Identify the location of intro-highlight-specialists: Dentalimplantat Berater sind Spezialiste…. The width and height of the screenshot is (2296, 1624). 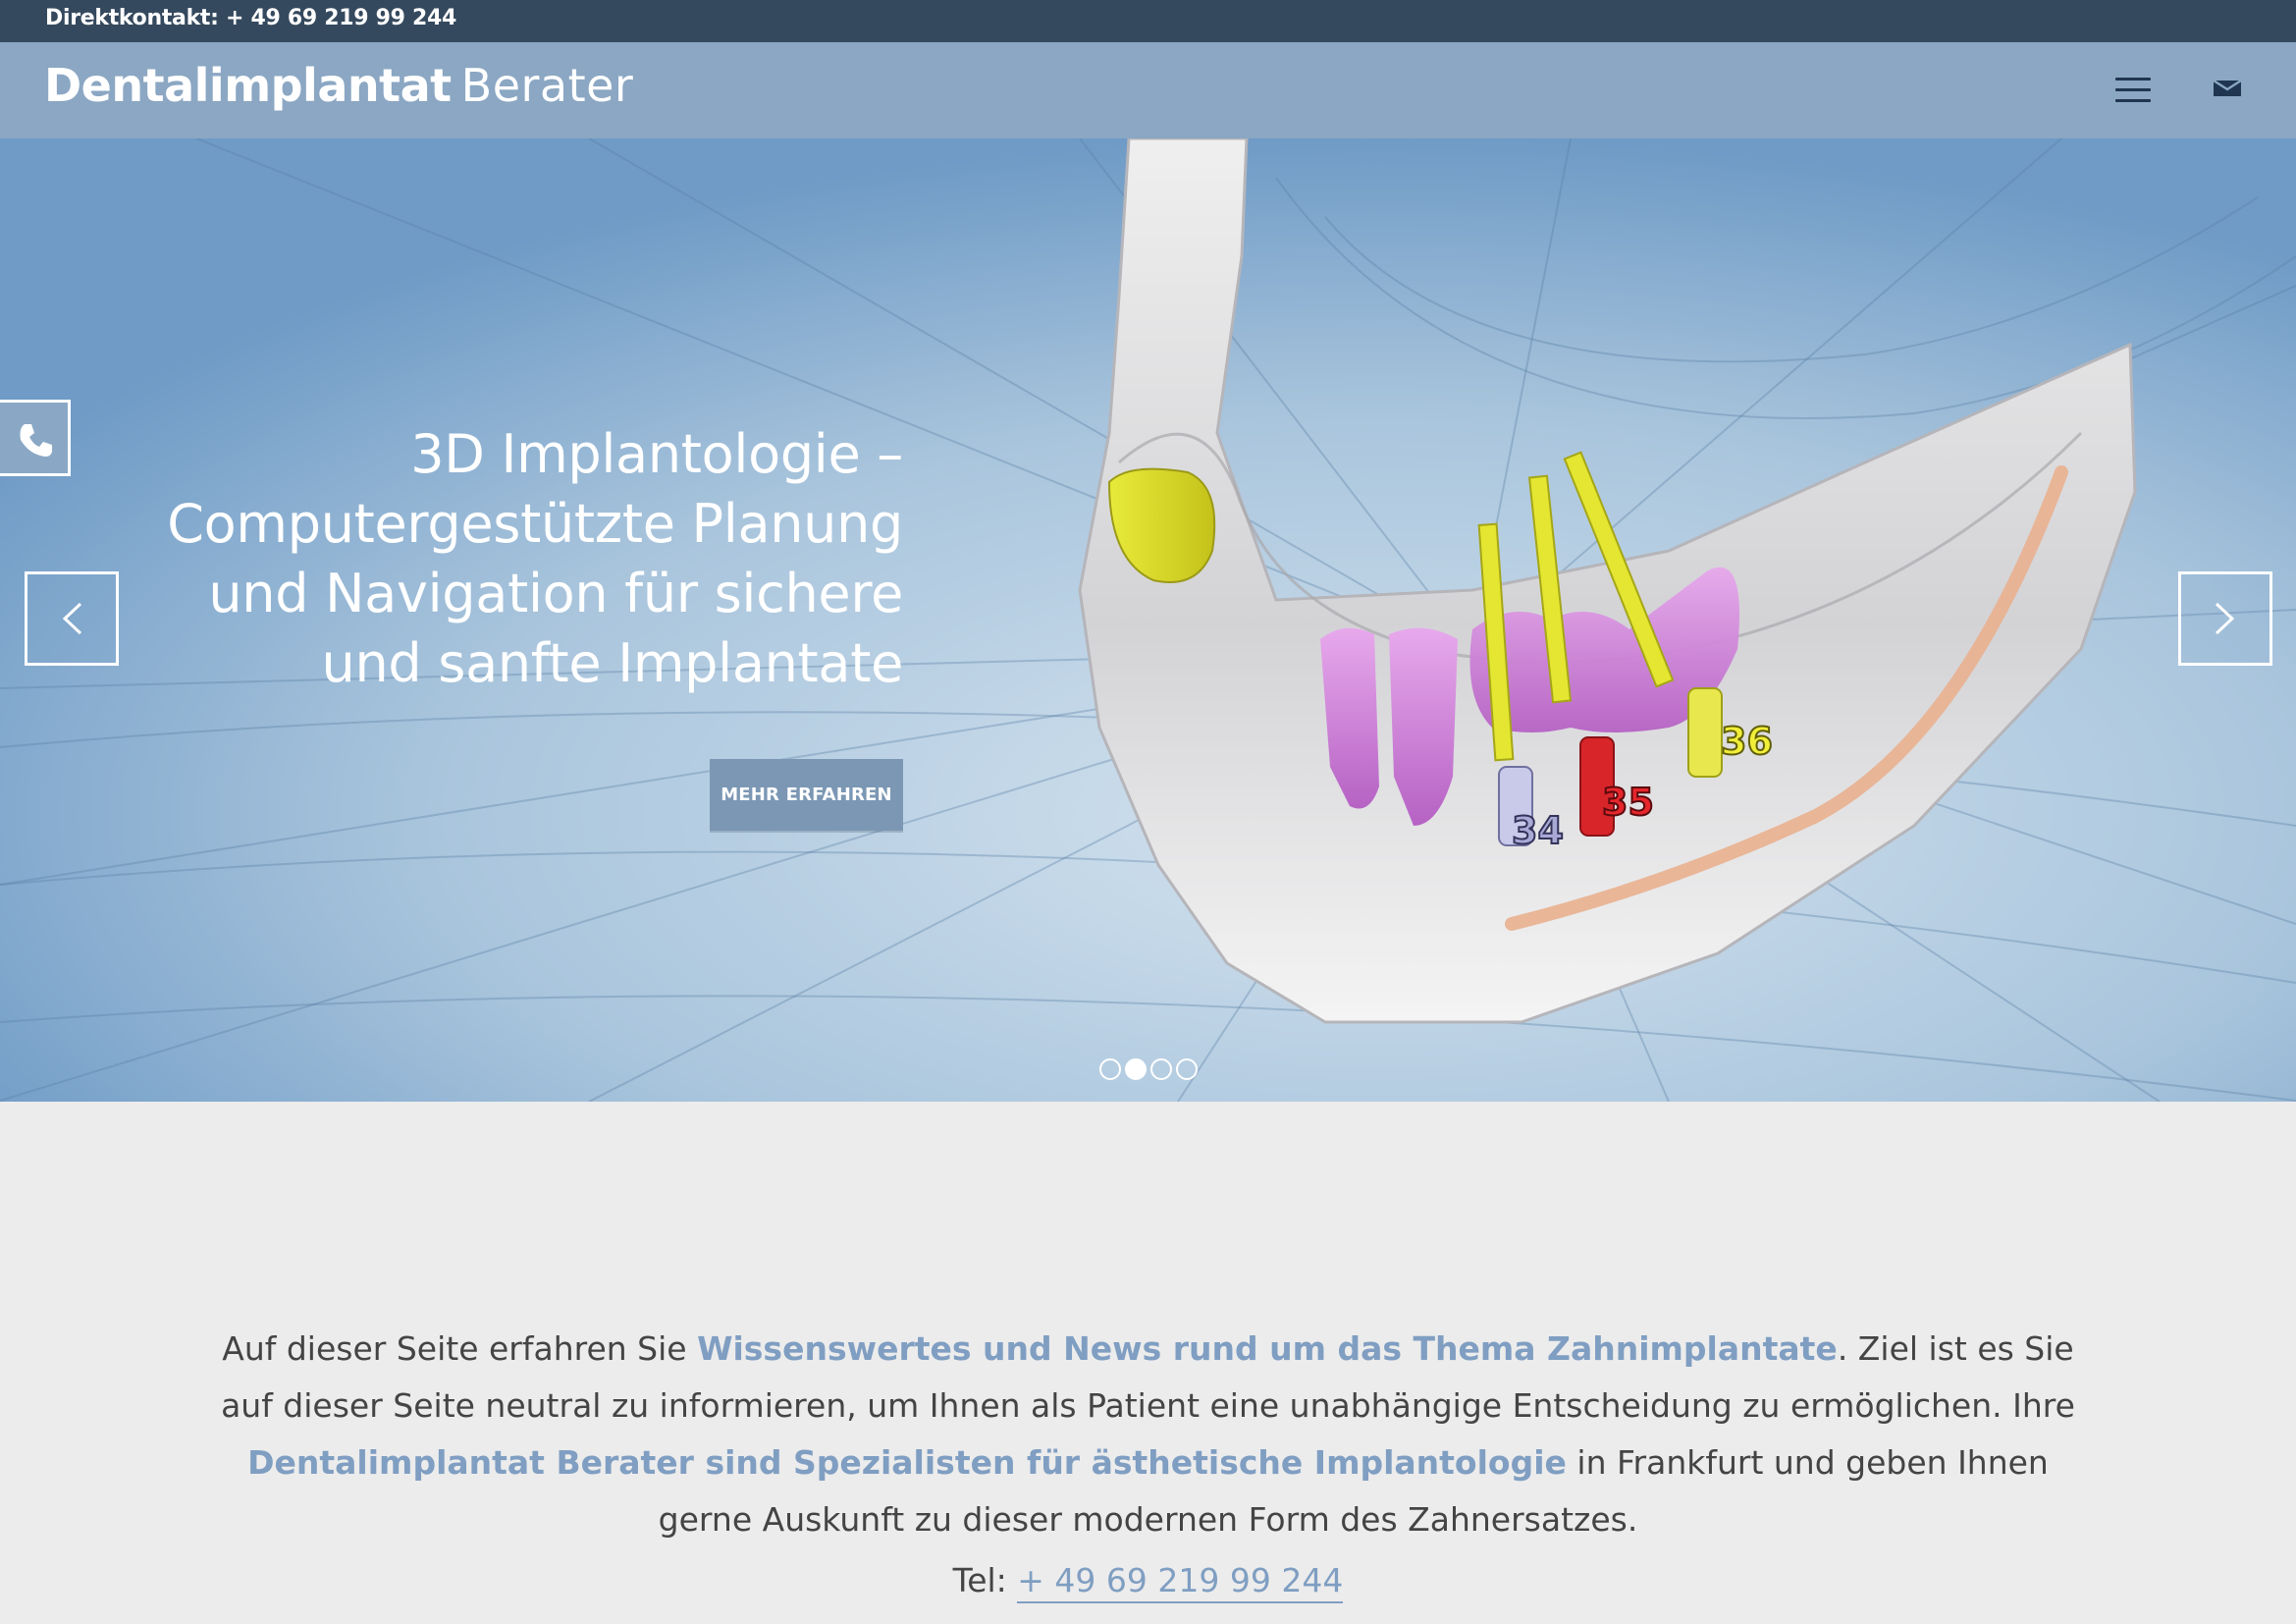
(907, 1462).